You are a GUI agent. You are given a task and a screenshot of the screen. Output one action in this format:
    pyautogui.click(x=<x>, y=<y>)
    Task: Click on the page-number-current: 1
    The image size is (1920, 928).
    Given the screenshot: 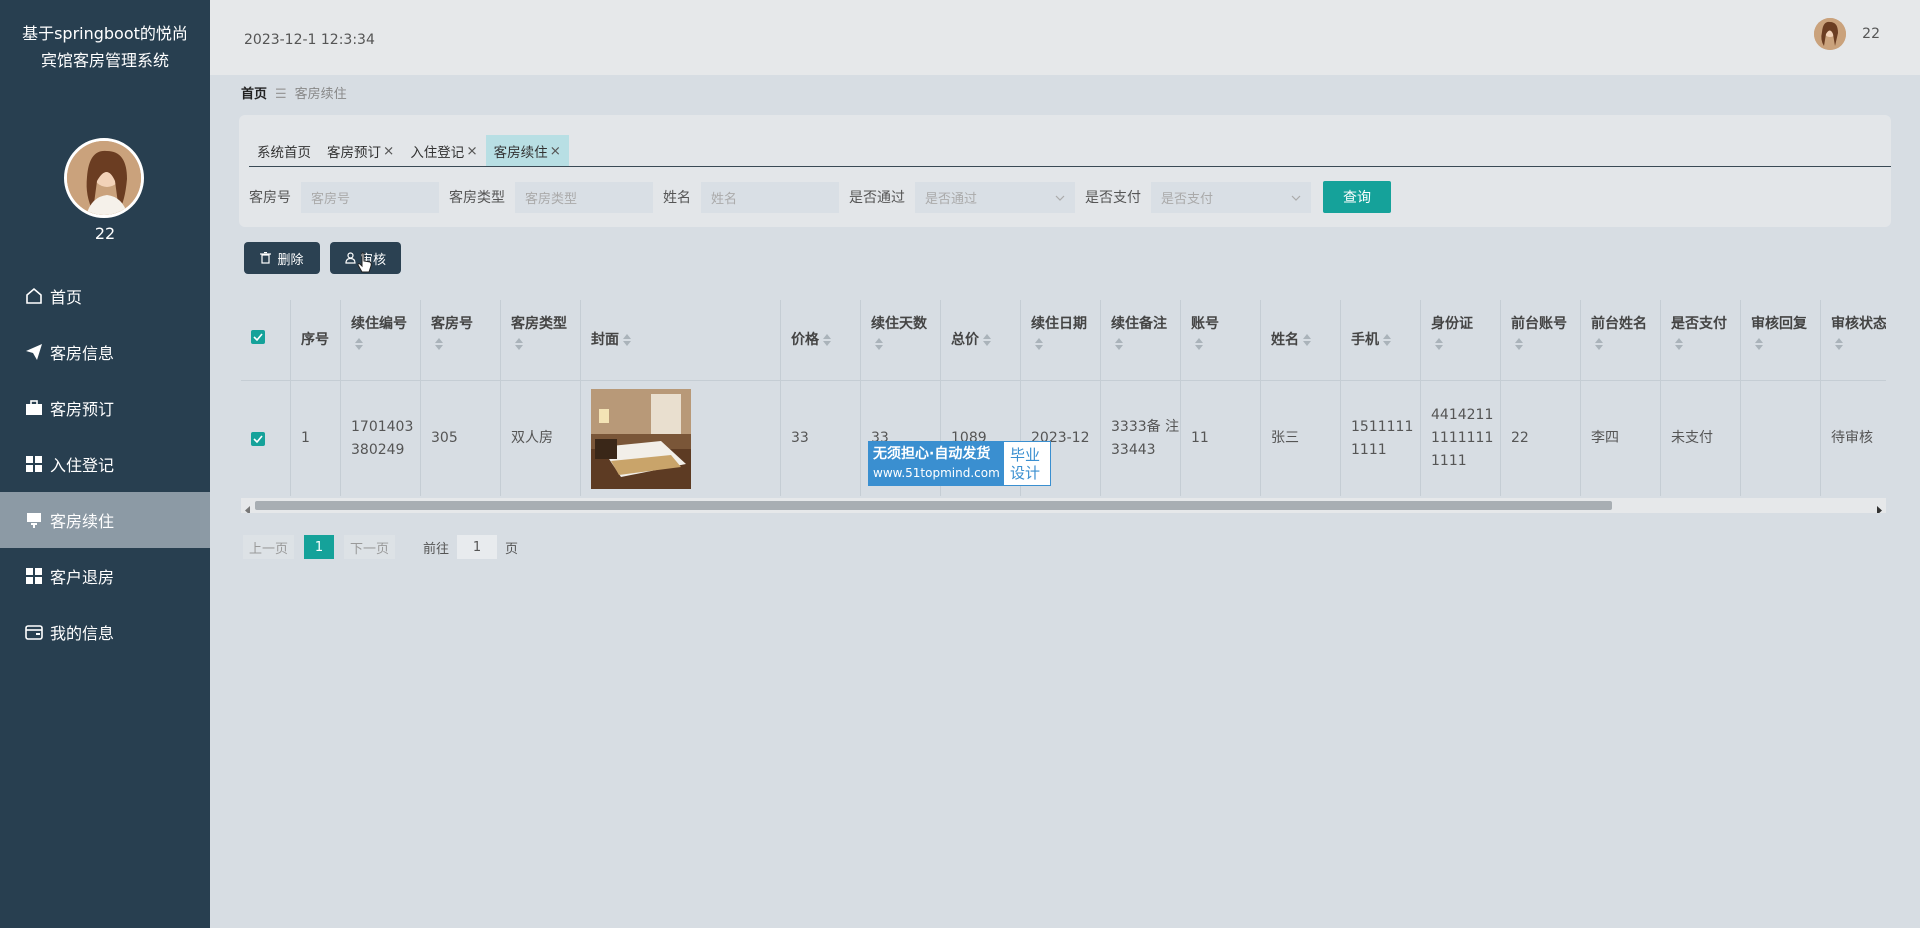 What is the action you would take?
    pyautogui.click(x=319, y=547)
    